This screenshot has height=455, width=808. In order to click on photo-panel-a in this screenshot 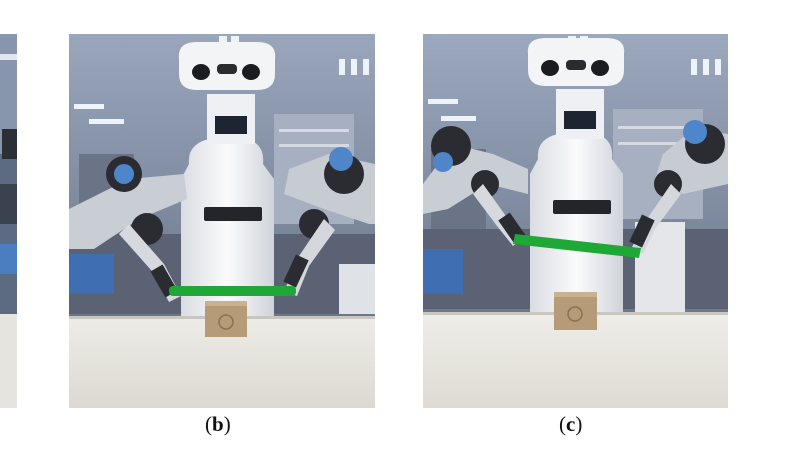, I will do `click(8, 221)`.